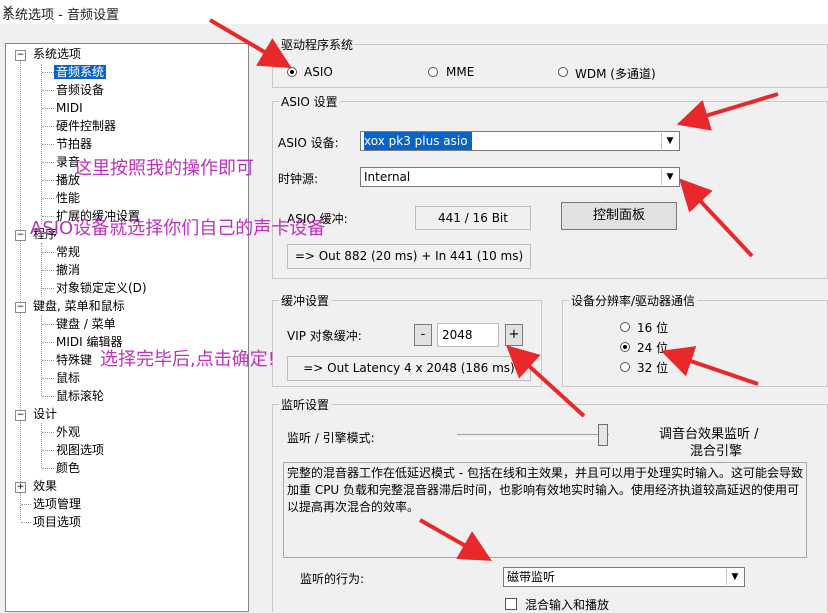  What do you see at coordinates (546, 381) in the screenshot?
I see `arrow-to-buffer` at bounding box center [546, 381].